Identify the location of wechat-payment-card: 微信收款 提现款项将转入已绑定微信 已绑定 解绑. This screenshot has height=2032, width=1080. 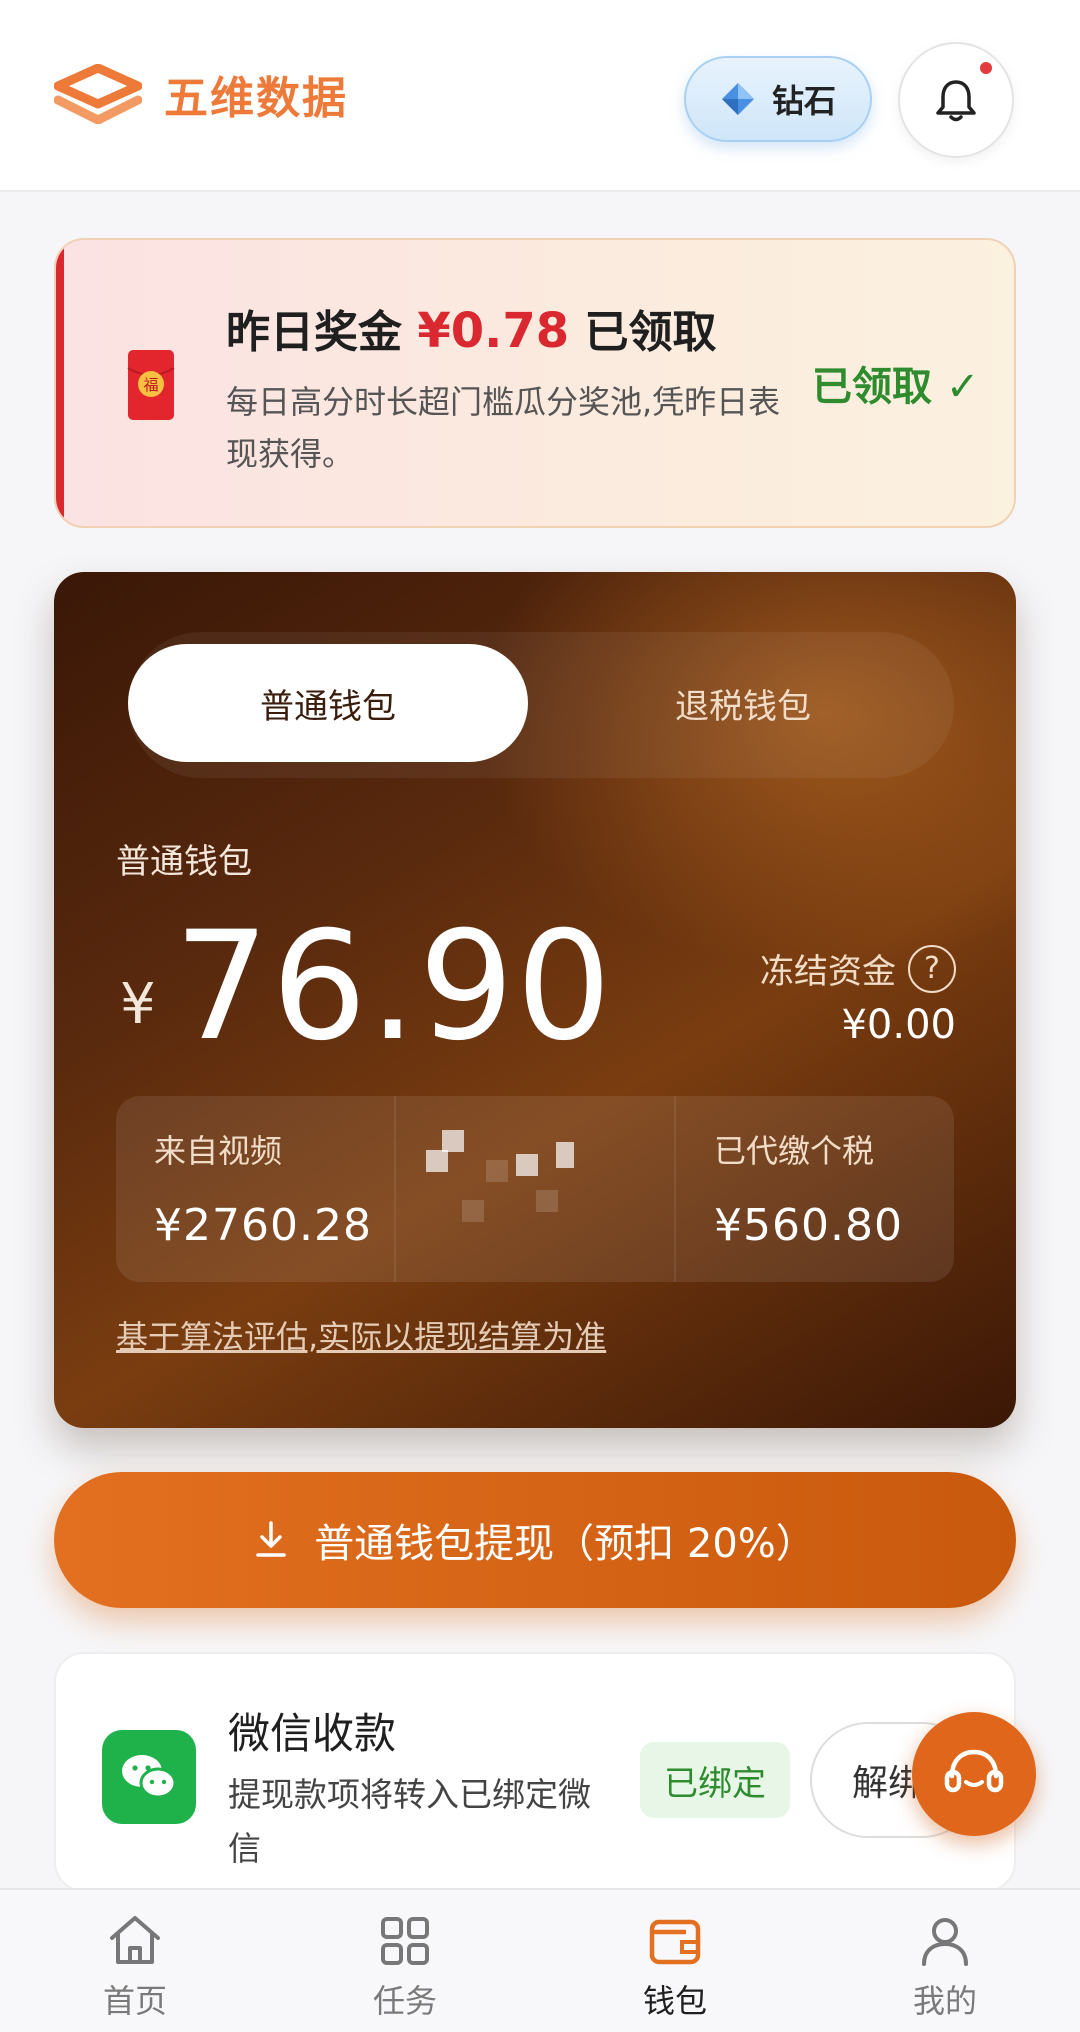
(535, 1772).